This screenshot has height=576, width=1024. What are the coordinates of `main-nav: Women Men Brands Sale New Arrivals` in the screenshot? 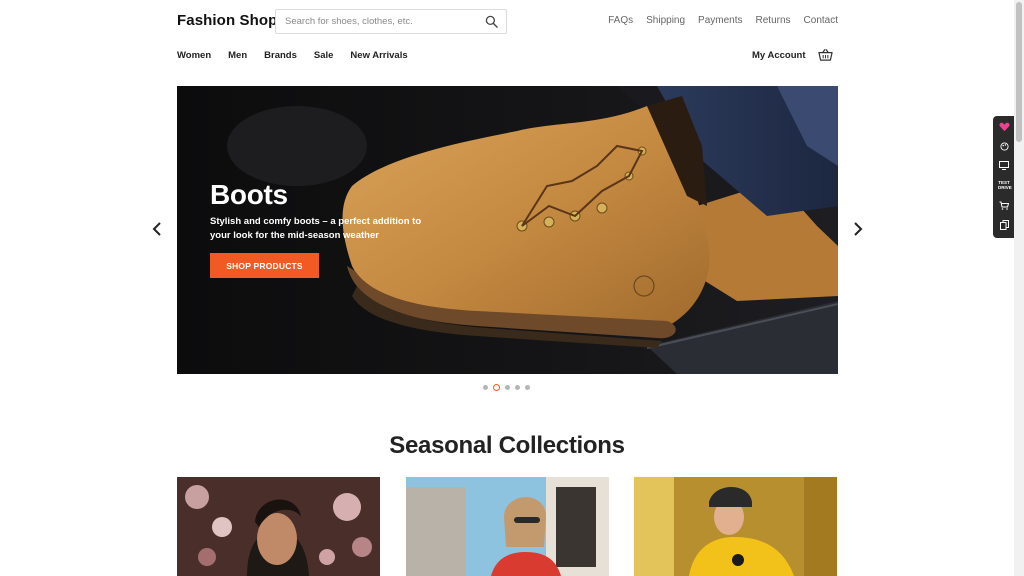 It's located at (292, 55).